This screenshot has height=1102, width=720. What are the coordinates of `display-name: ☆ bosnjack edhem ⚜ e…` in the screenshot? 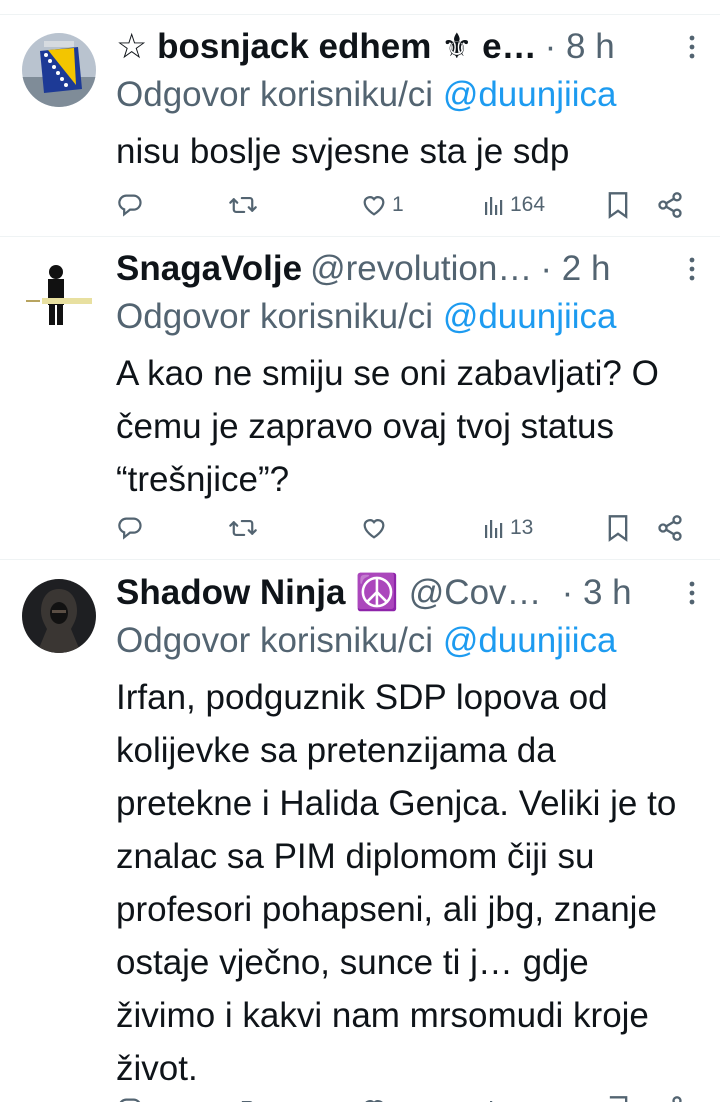 It's located at (326, 47).